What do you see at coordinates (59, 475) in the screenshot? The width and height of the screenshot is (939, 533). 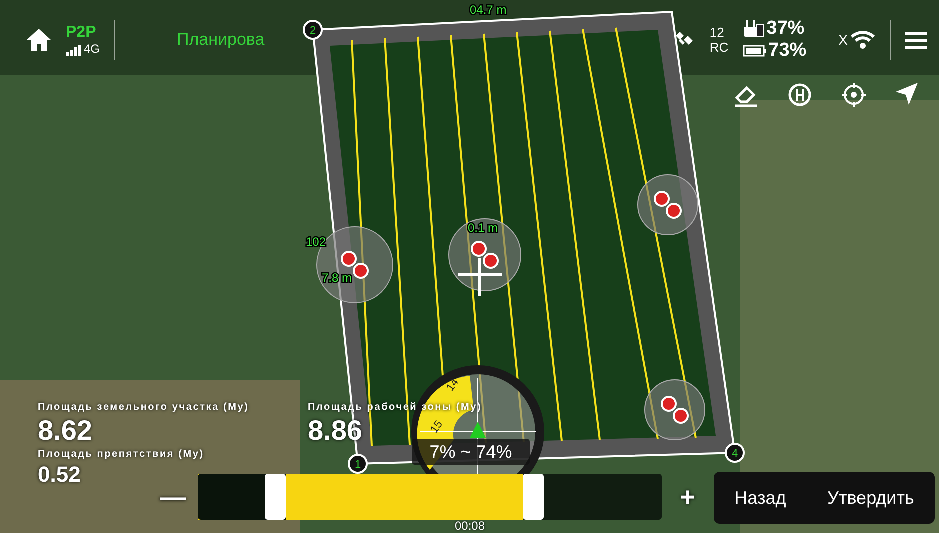 I see `stat-value: 0.52` at bounding box center [59, 475].